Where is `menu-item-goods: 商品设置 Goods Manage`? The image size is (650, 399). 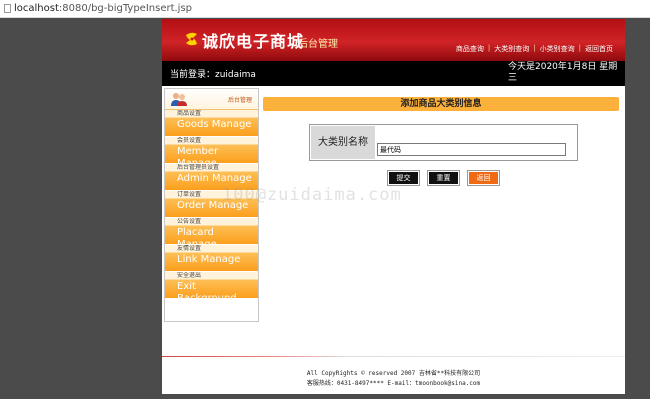
menu-item-goods: 商品设置 Goods Manage is located at coordinates (211, 123).